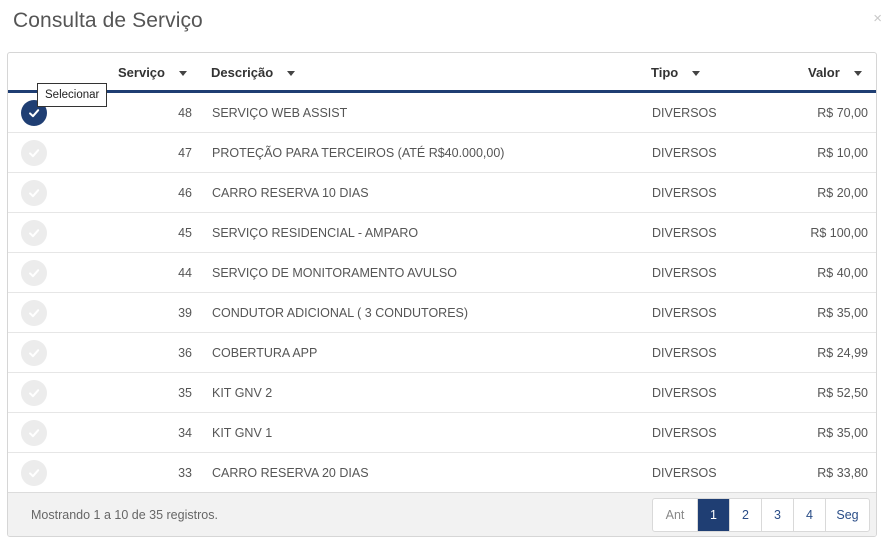 Image resolution: width=888 pixels, height=544 pixels. What do you see at coordinates (185, 273) in the screenshot?
I see `cell-servico: 44` at bounding box center [185, 273].